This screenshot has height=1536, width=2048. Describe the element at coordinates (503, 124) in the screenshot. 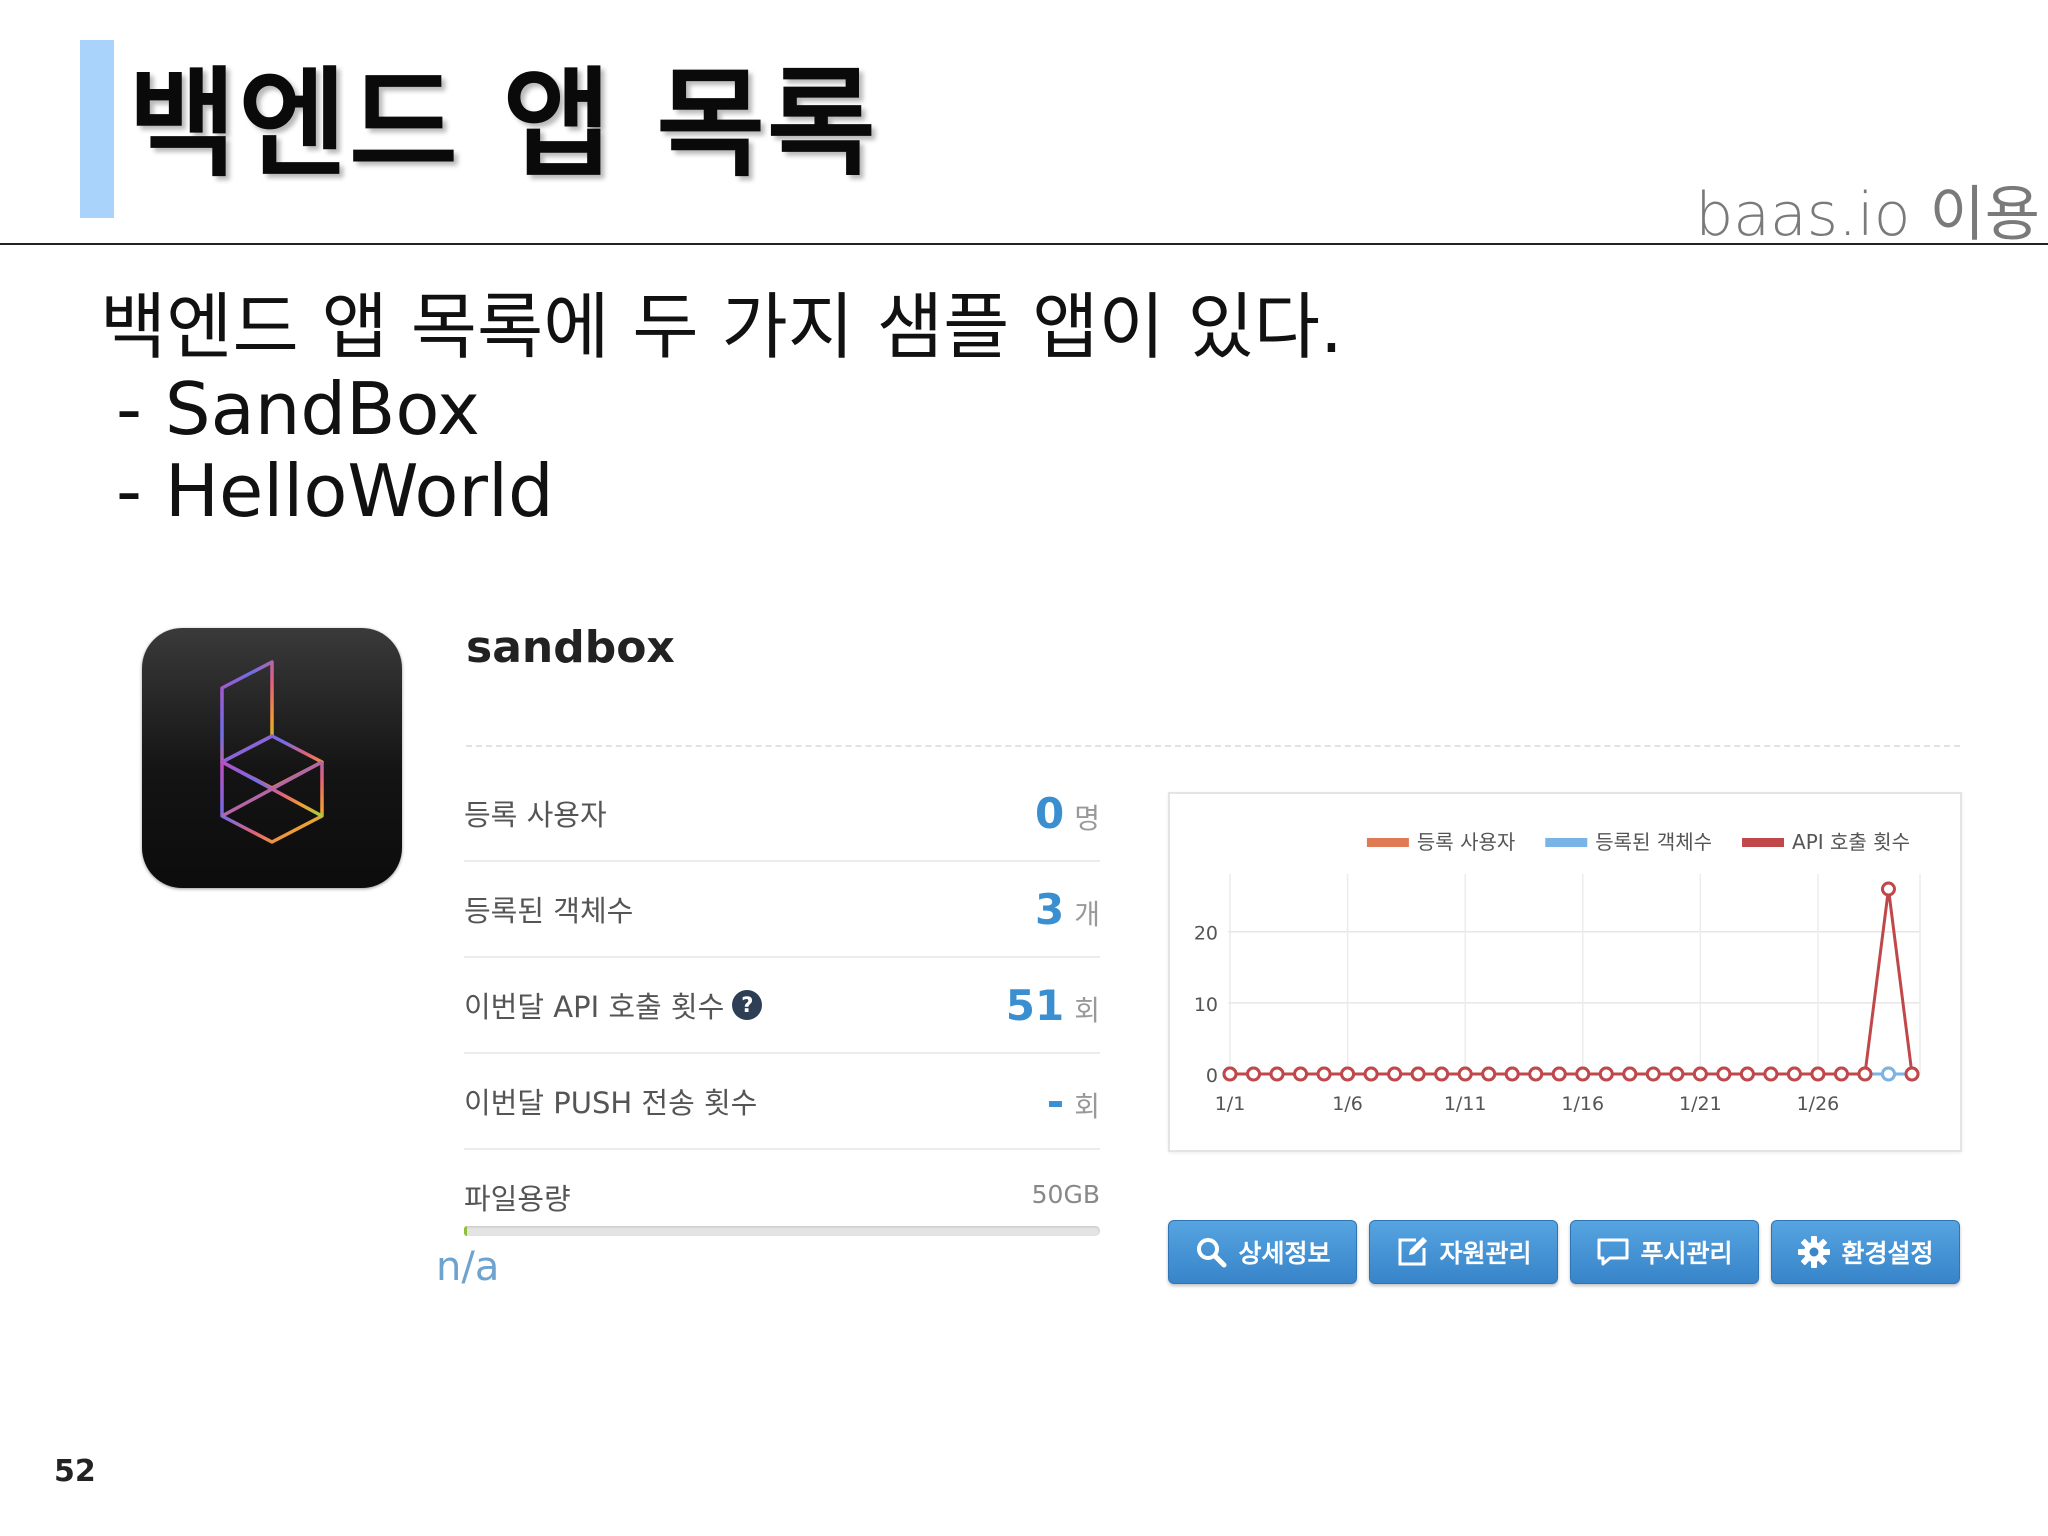

I see `slide-title: 백엔드 앱 목록` at that location.